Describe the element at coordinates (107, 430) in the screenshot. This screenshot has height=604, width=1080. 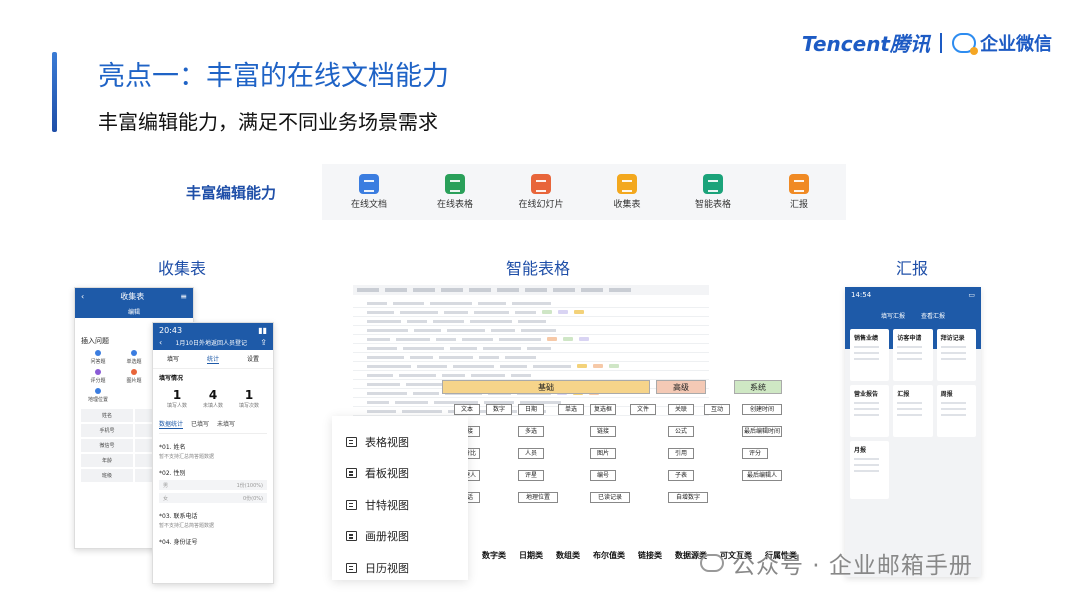
I see `common-field-button: 手机号` at that location.